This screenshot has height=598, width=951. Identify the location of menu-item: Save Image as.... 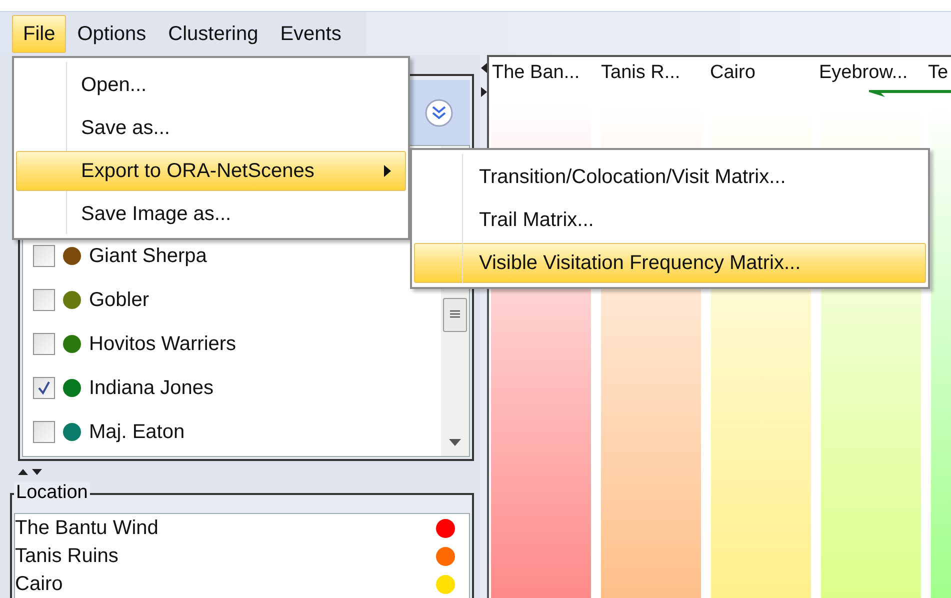
(211, 214).